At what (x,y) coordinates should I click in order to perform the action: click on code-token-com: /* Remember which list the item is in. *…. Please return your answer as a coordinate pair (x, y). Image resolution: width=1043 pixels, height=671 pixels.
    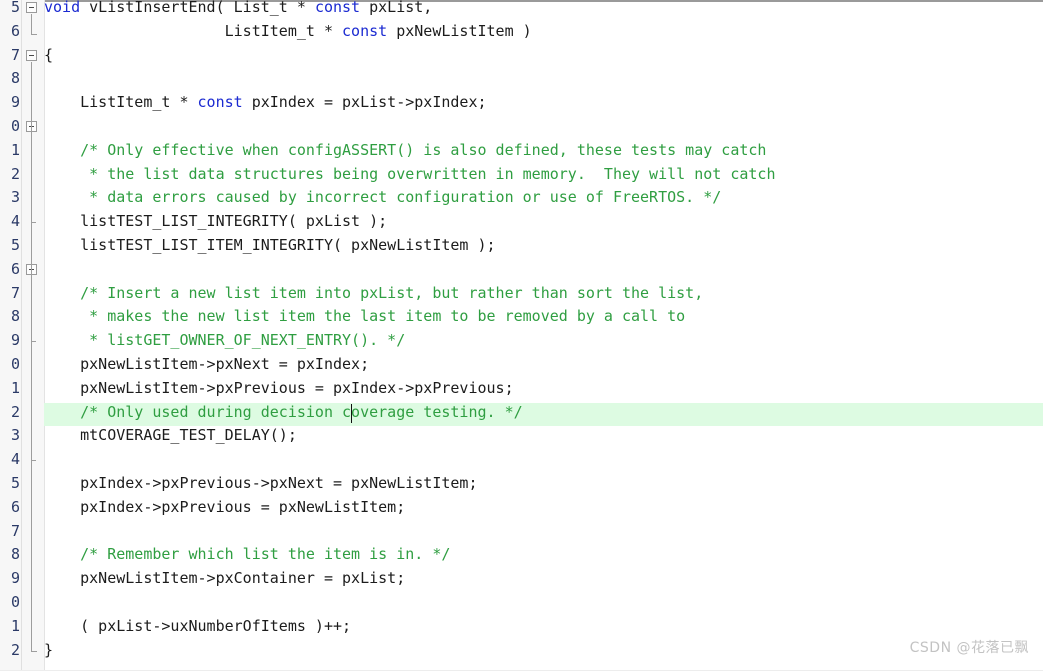
    Looking at the image, I should click on (247, 554).